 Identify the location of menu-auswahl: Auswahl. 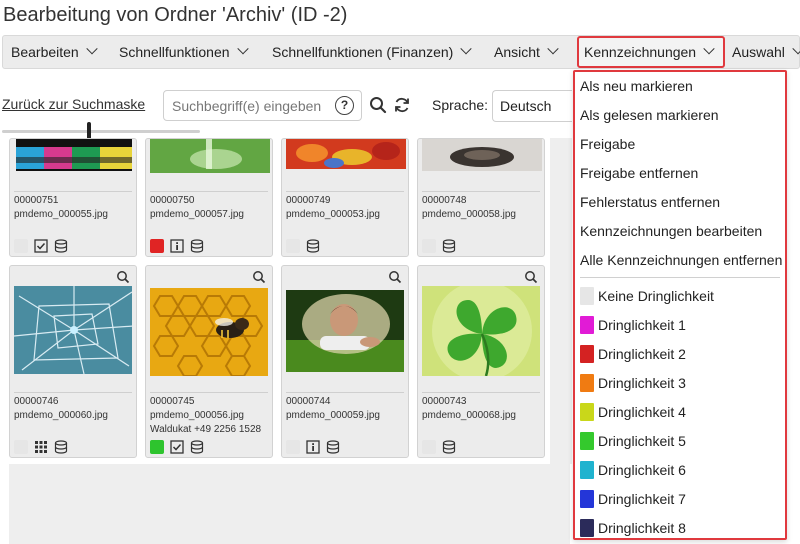
(766, 52).